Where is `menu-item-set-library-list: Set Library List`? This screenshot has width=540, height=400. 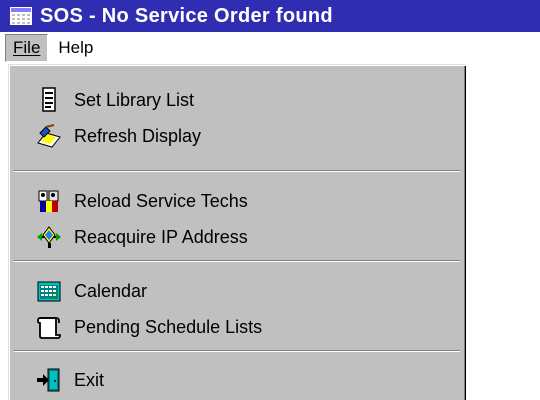
menu-item-set-library-list: Set Library List is located at coordinates (237, 100).